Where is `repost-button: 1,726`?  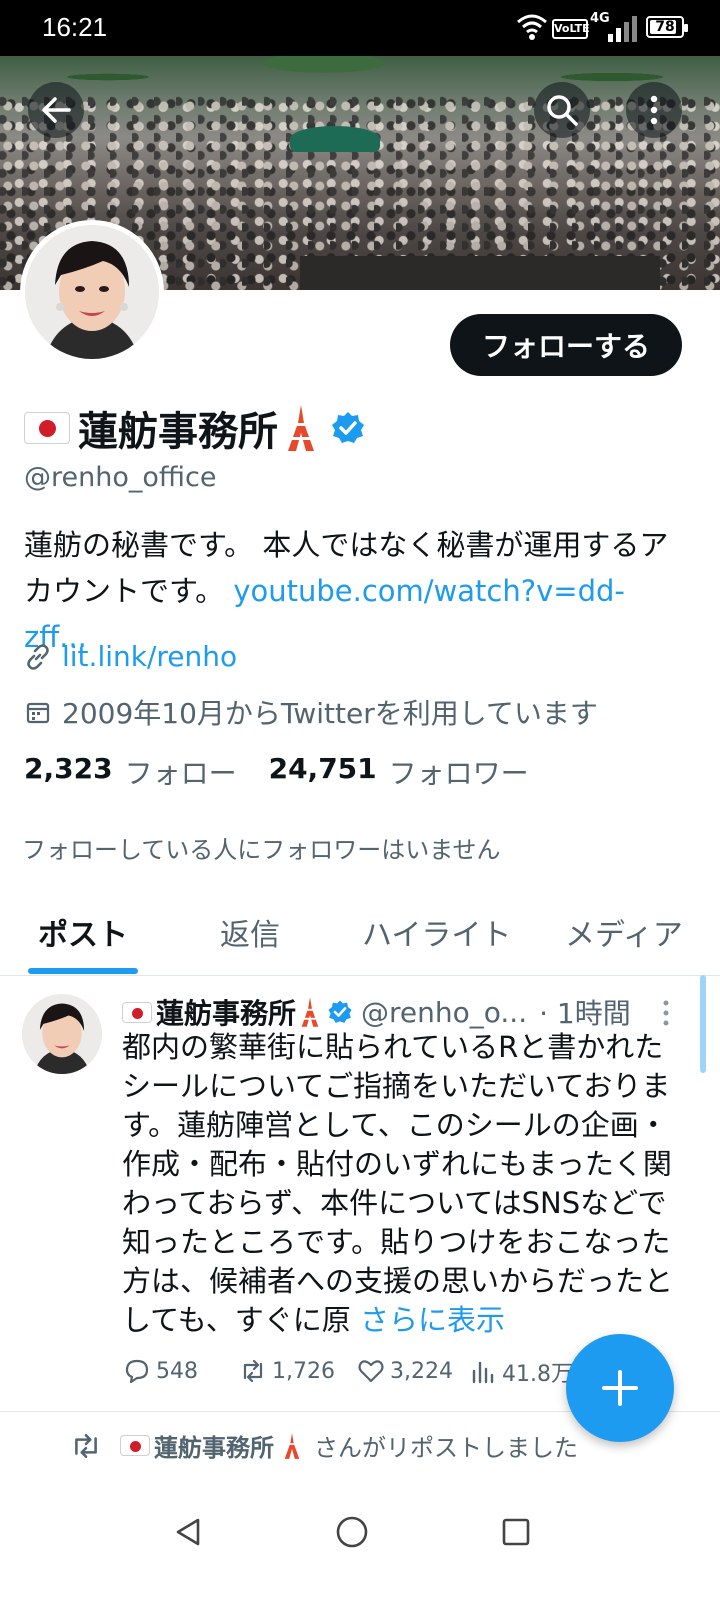 repost-button: 1,726 is located at coordinates (286, 1371).